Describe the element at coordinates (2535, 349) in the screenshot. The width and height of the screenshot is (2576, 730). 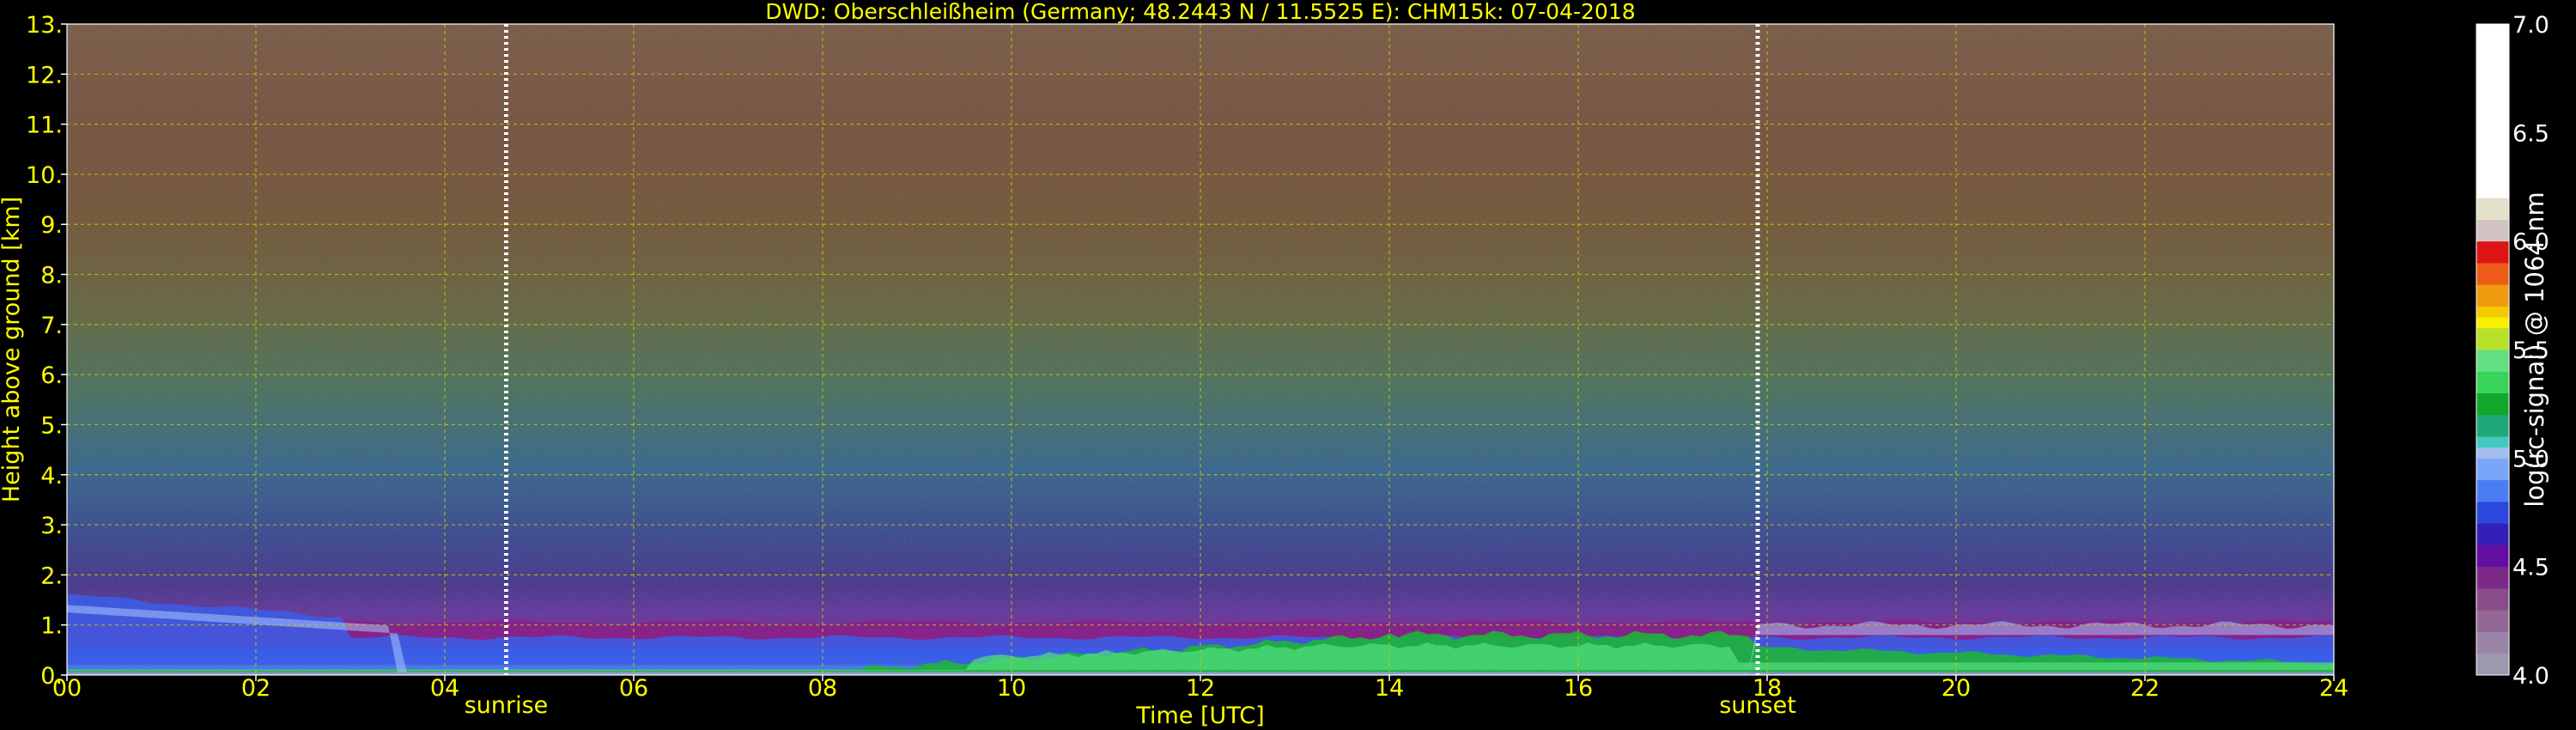
I see `colorbar-label: log(rc-signal) @ 1064 nm` at that location.